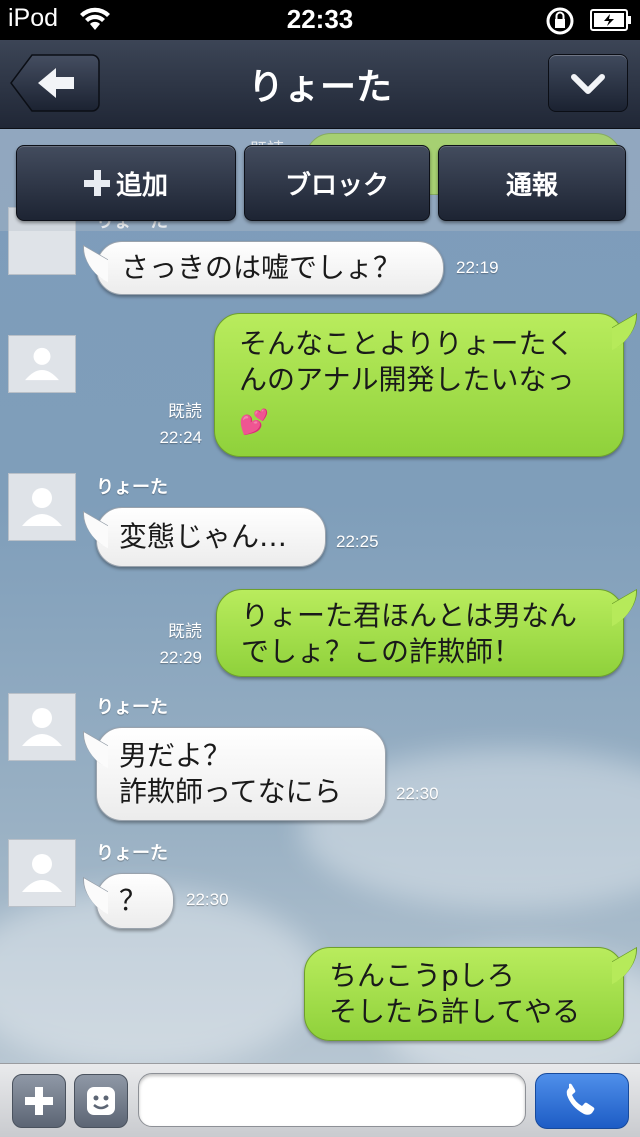 The height and width of the screenshot is (1137, 640). What do you see at coordinates (175, 755) in the screenshot?
I see `message-text: 男だよ？` at bounding box center [175, 755].